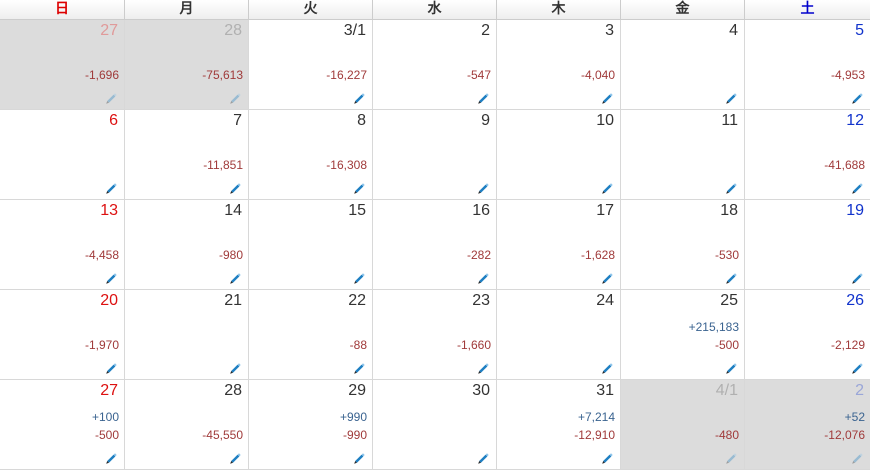 The image size is (870, 470). Describe the element at coordinates (102, 345) in the screenshot. I see `expense-amount: -1,970` at that location.